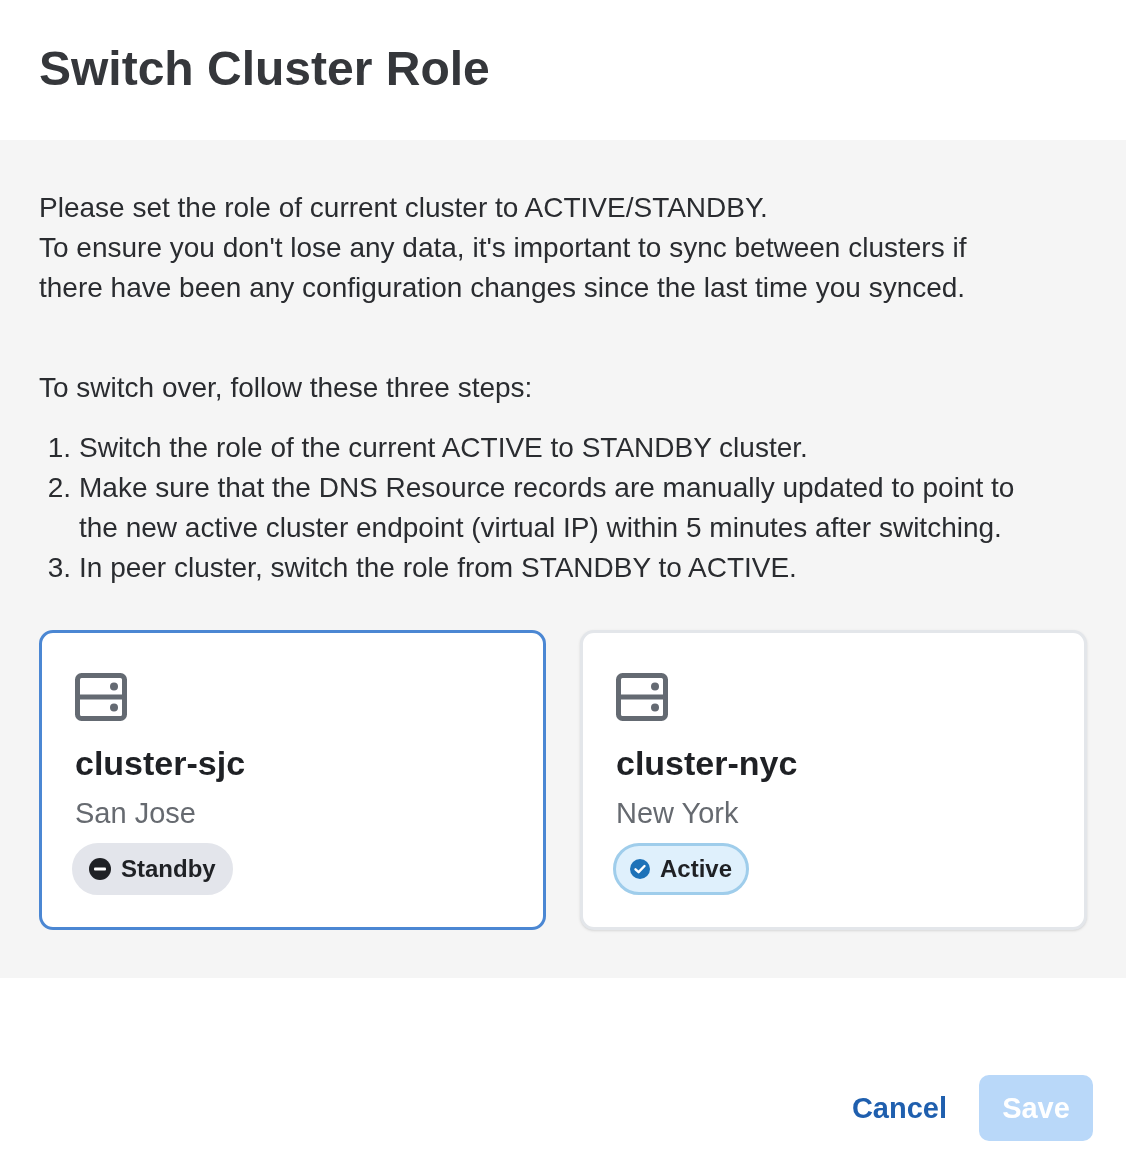 The image size is (1126, 1170). Describe the element at coordinates (59, 568) in the screenshot. I see `step-number: 3.` at that location.